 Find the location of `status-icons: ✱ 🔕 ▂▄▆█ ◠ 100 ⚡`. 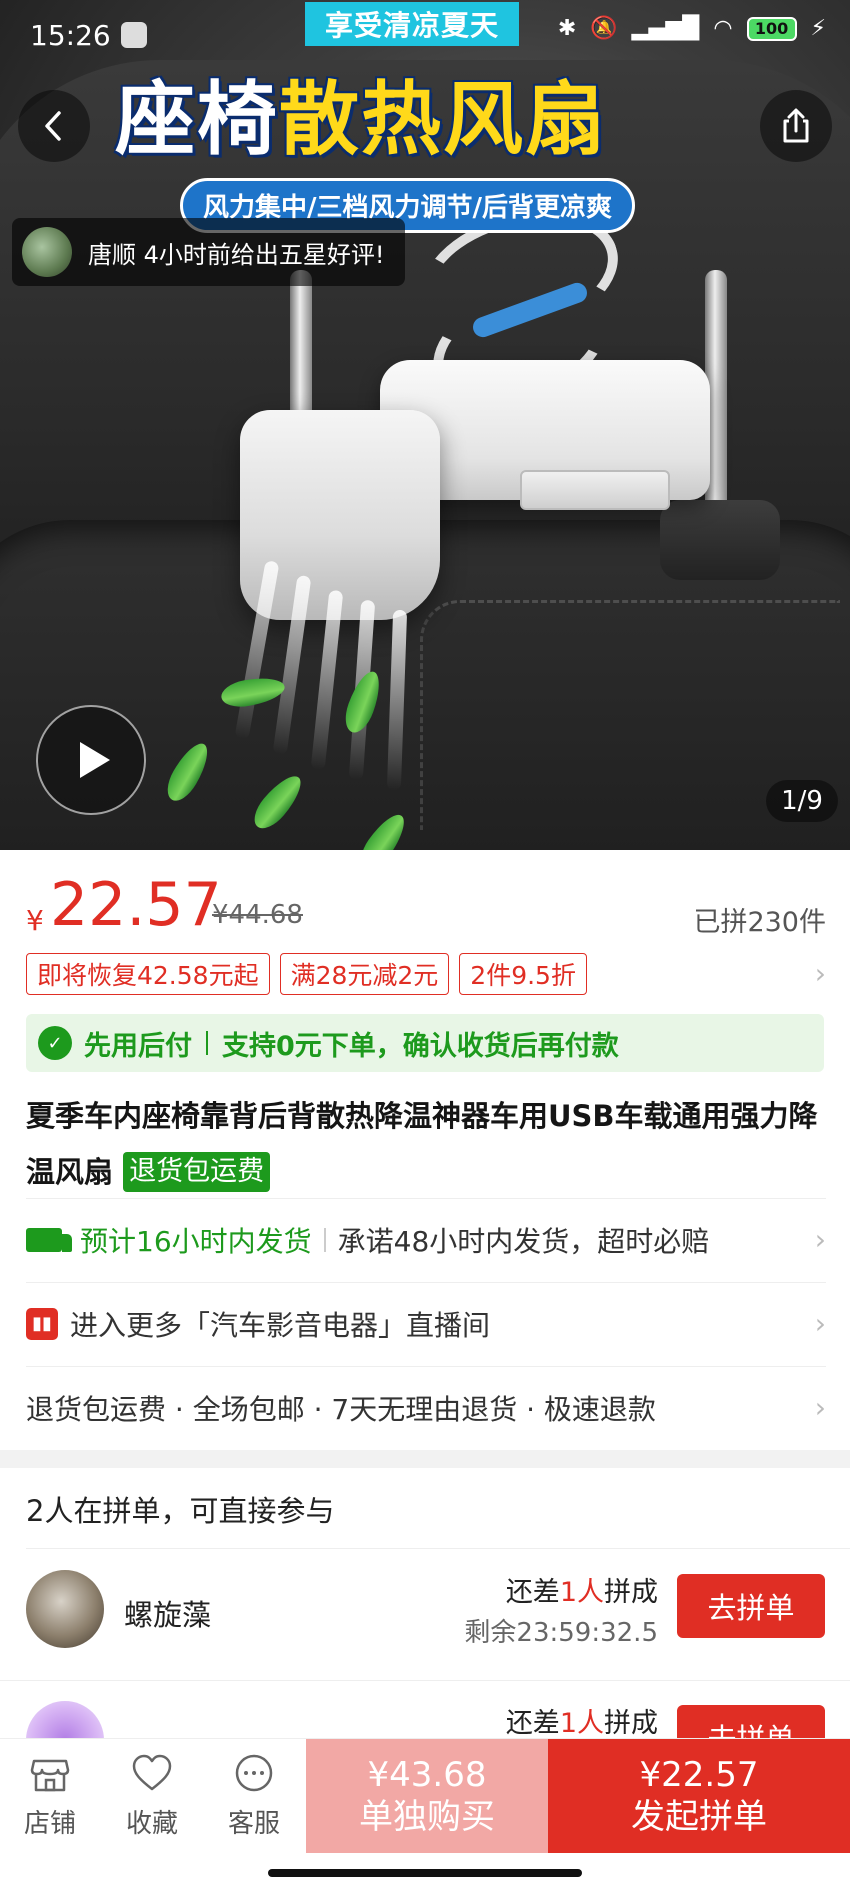

status-icons: ✱ 🔕 ▂▄▆█ ◠ 100 ⚡ is located at coordinates (692, 28).